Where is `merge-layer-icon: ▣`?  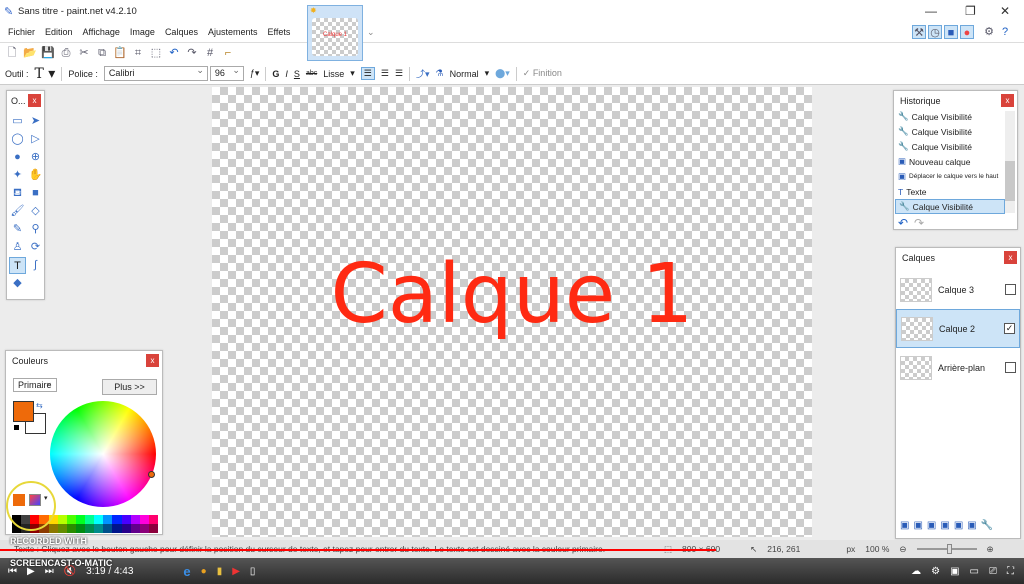
merge-layer-icon: ▣ is located at coordinates (944, 525).